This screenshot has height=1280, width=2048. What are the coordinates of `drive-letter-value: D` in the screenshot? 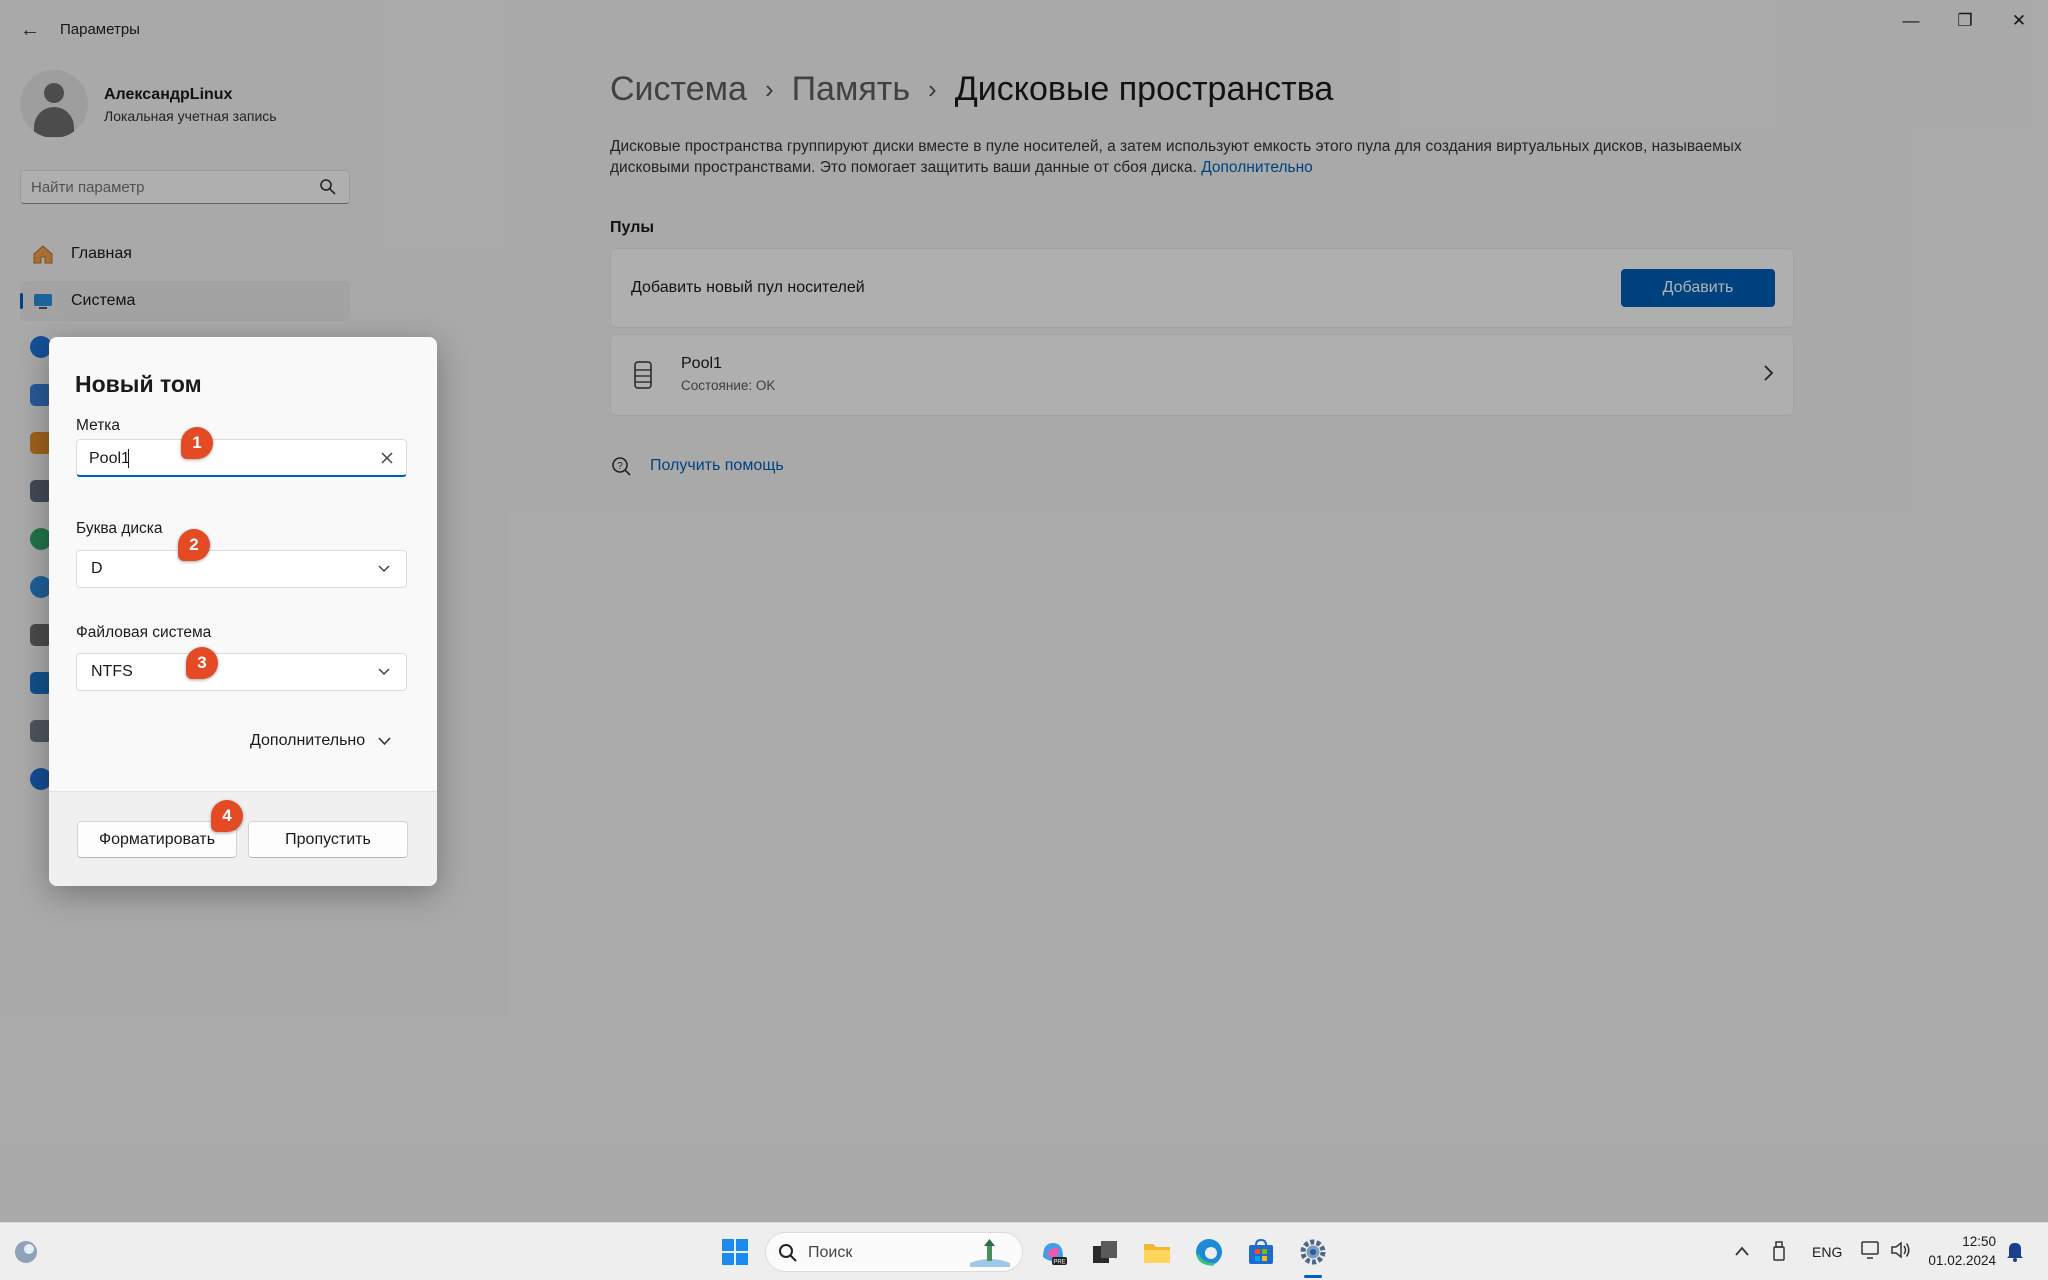 It's located at (97, 568).